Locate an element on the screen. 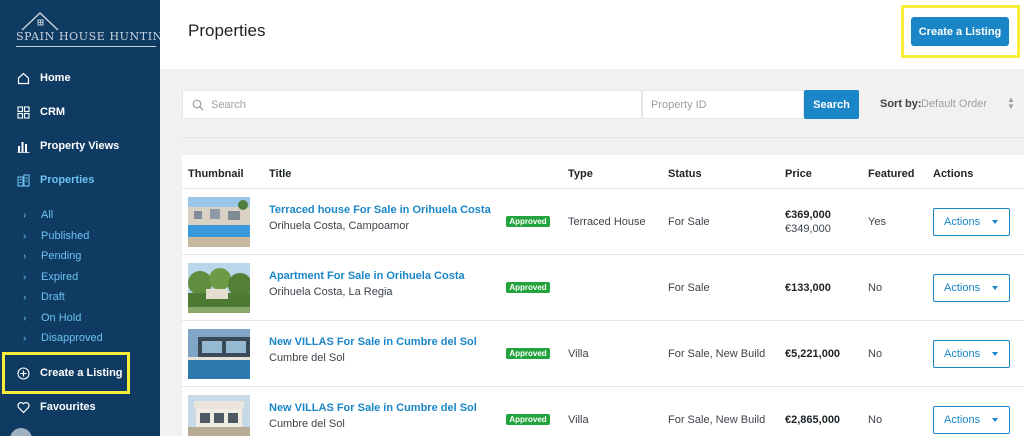  sidebar-subitem-all: › All is located at coordinates (80, 215).